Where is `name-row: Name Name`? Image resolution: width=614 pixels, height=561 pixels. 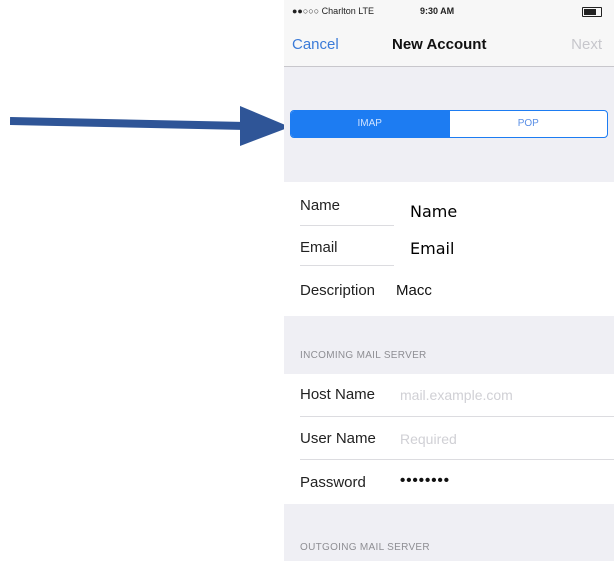 name-row: Name Name is located at coordinates (449, 204).